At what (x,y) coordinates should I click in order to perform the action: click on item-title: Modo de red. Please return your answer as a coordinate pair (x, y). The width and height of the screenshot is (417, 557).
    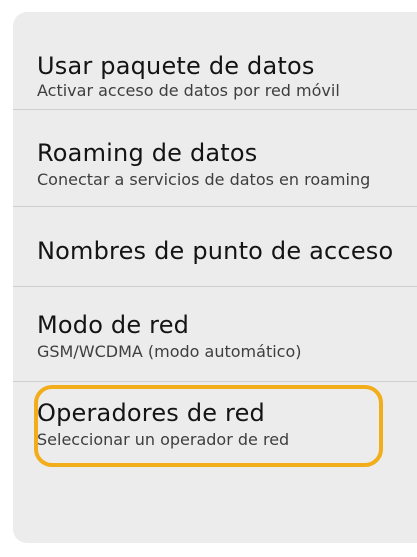
    Looking at the image, I should click on (113, 325).